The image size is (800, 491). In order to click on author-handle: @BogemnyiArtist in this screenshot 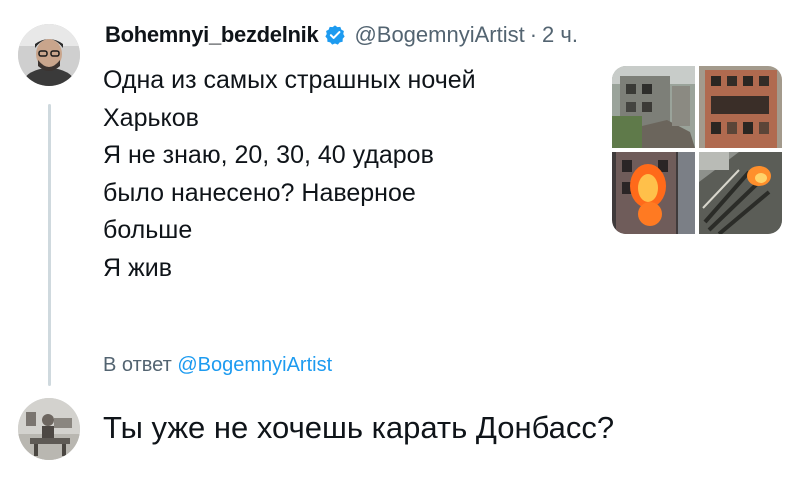, I will do `click(439, 35)`.